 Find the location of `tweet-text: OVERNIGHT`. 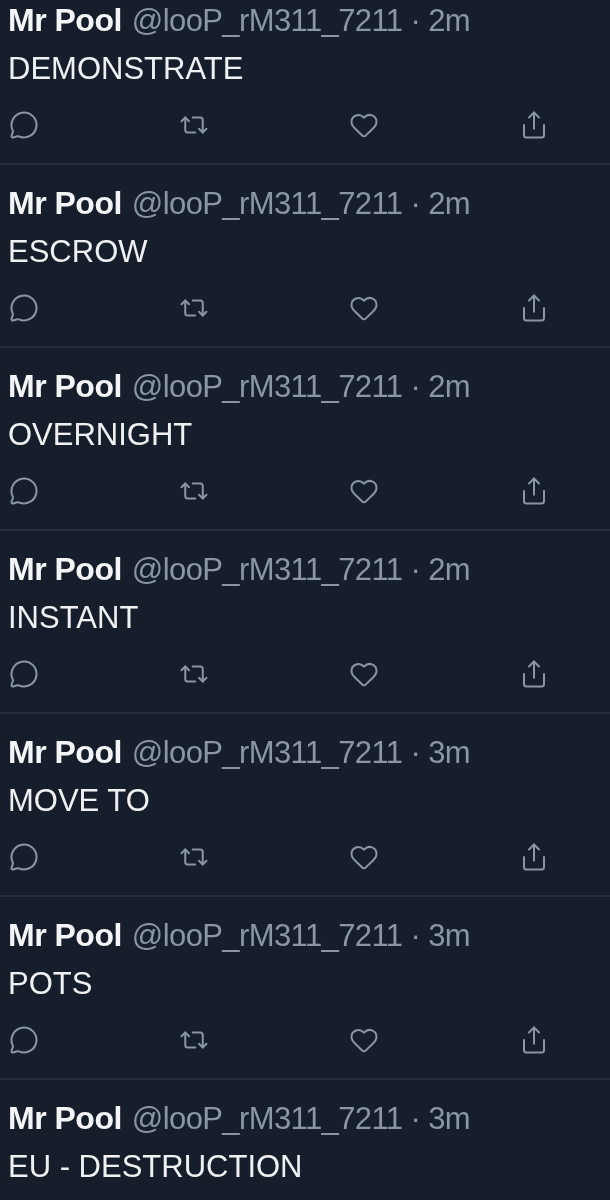

tweet-text: OVERNIGHT is located at coordinates (101, 435).